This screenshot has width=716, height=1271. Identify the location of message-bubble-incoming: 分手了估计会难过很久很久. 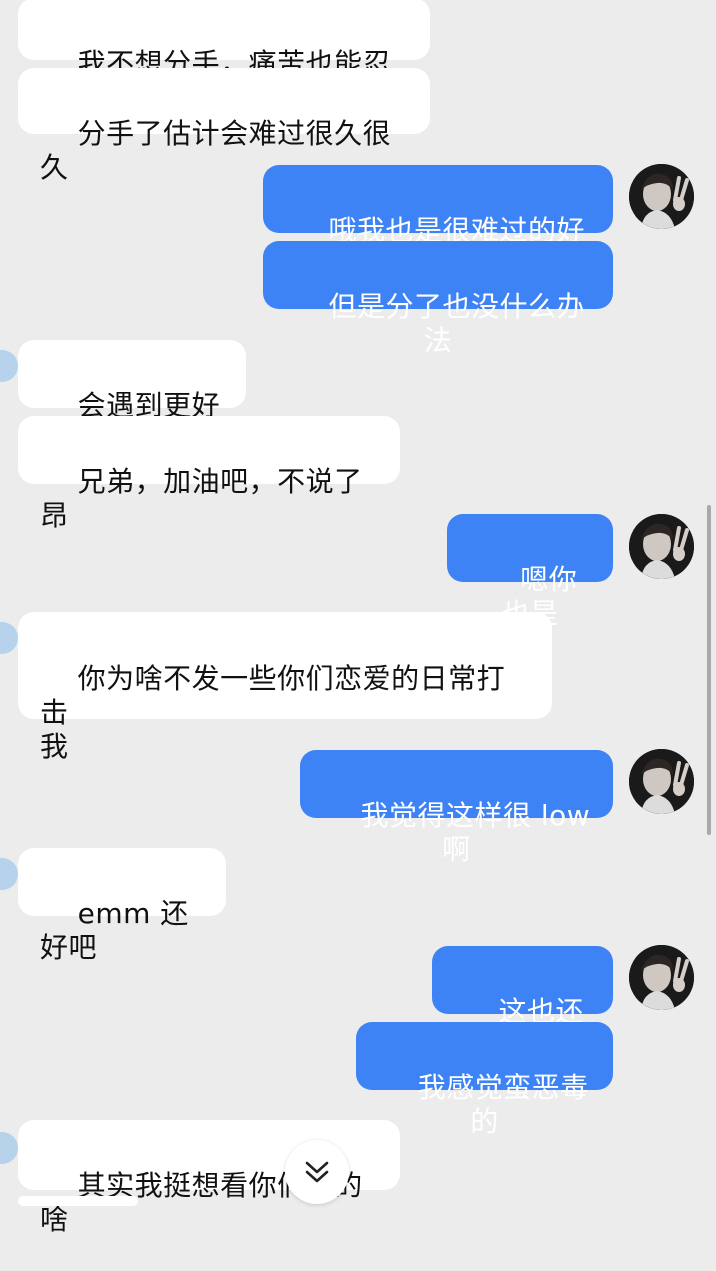
(224, 126).